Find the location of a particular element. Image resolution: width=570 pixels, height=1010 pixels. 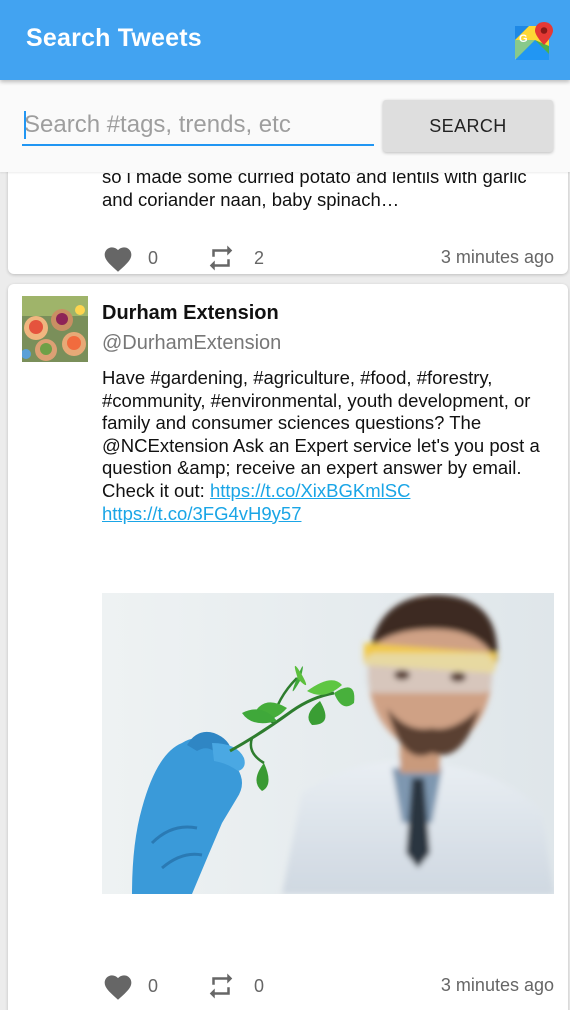

retweet-button: 0 is located at coordinates (235, 986).